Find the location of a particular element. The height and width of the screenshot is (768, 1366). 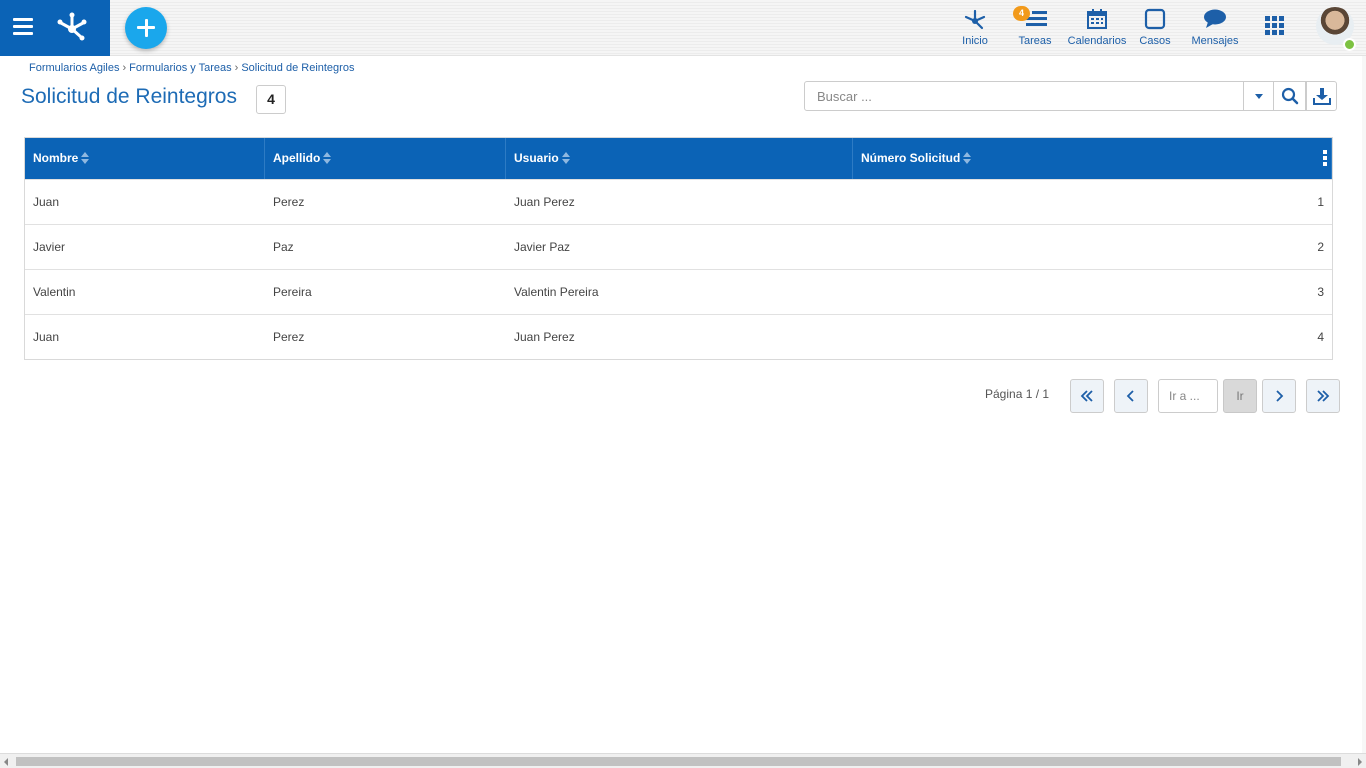

double-chevron-left-icon is located at coordinates (1086, 396).